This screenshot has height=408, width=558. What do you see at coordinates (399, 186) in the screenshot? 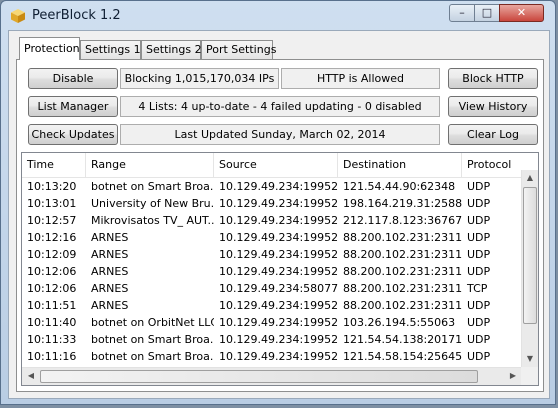
I see `cell-destination: 121.54.44.90:62348` at bounding box center [399, 186].